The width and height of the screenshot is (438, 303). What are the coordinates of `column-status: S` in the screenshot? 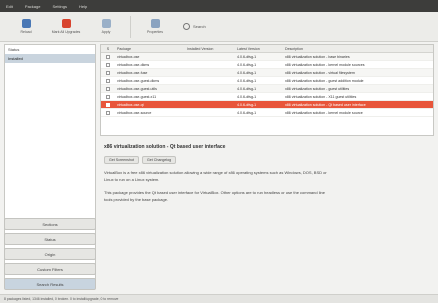 It's located at (108, 49).